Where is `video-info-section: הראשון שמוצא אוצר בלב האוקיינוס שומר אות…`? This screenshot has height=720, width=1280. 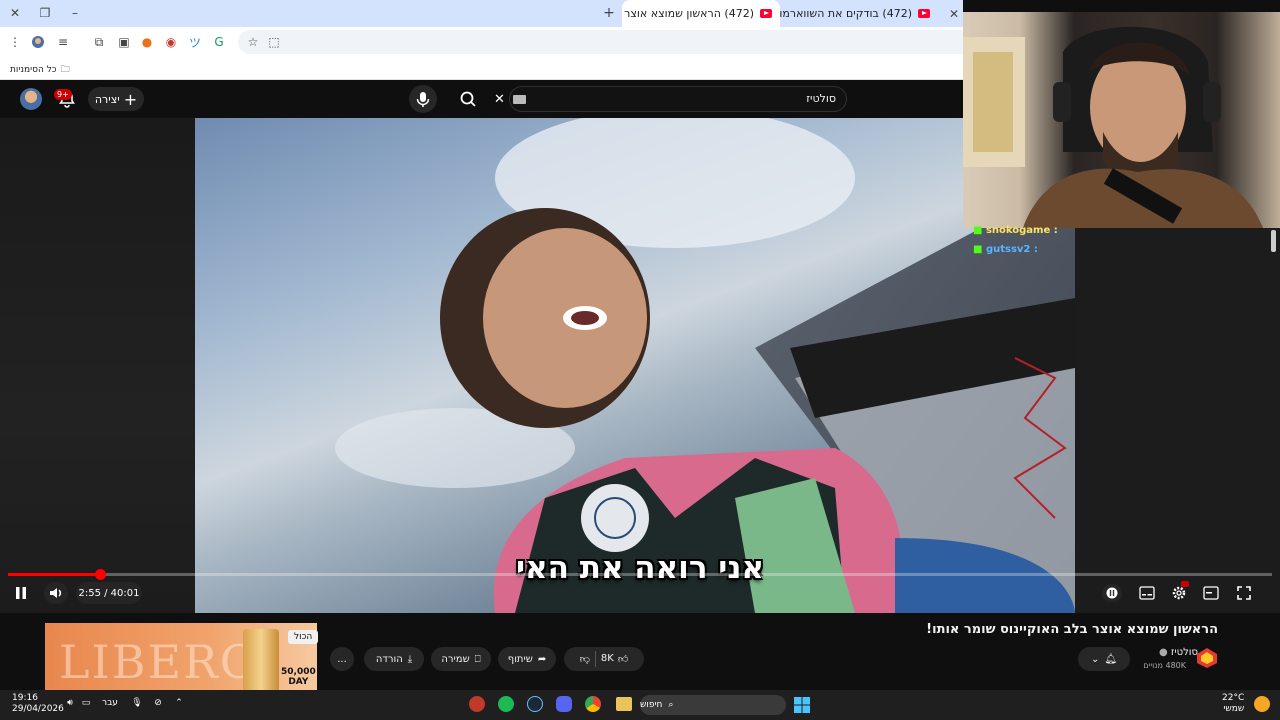 video-info-section: הראשון שמוצא אוצר בלב האוקיינוס שומר אות… is located at coordinates (640, 656).